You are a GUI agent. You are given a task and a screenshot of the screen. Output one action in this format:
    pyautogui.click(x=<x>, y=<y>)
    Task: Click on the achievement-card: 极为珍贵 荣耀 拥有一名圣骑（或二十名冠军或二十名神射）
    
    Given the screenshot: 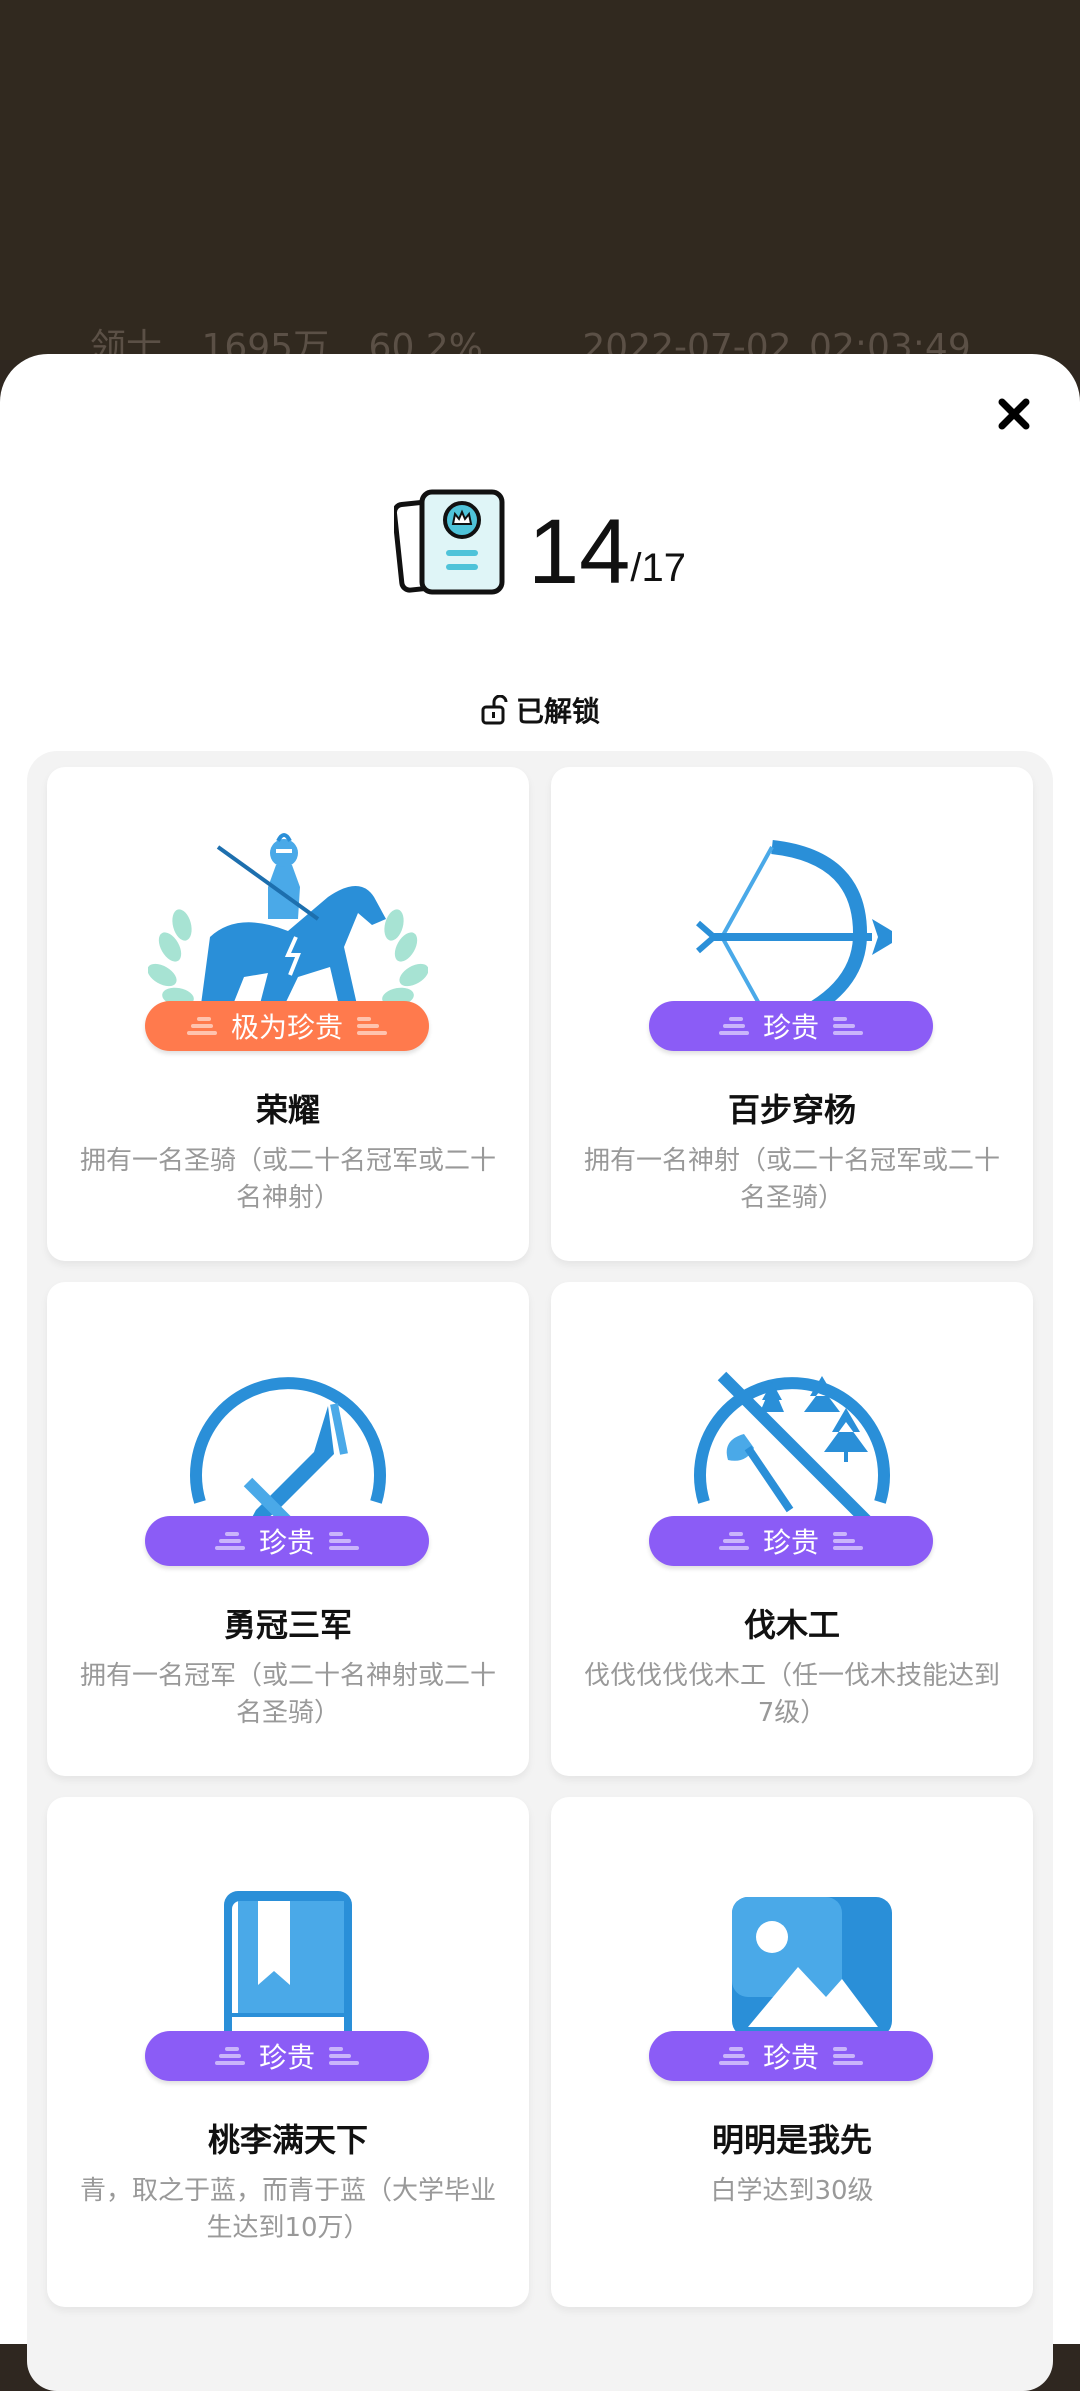 What is the action you would take?
    pyautogui.click(x=288, y=1014)
    